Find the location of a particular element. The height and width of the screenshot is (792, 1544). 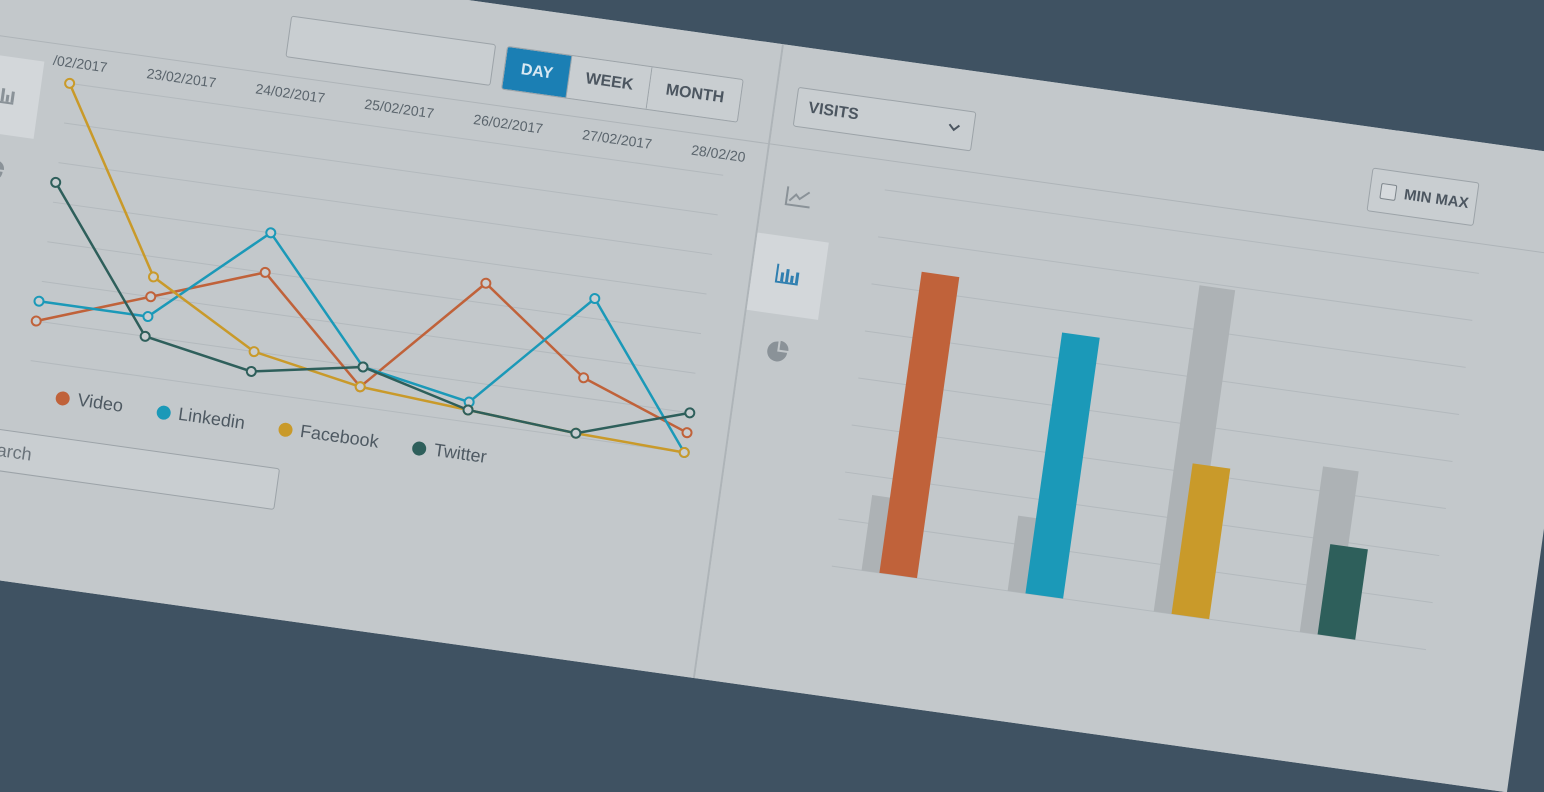

search-input: Search is located at coordinates (140, 465).